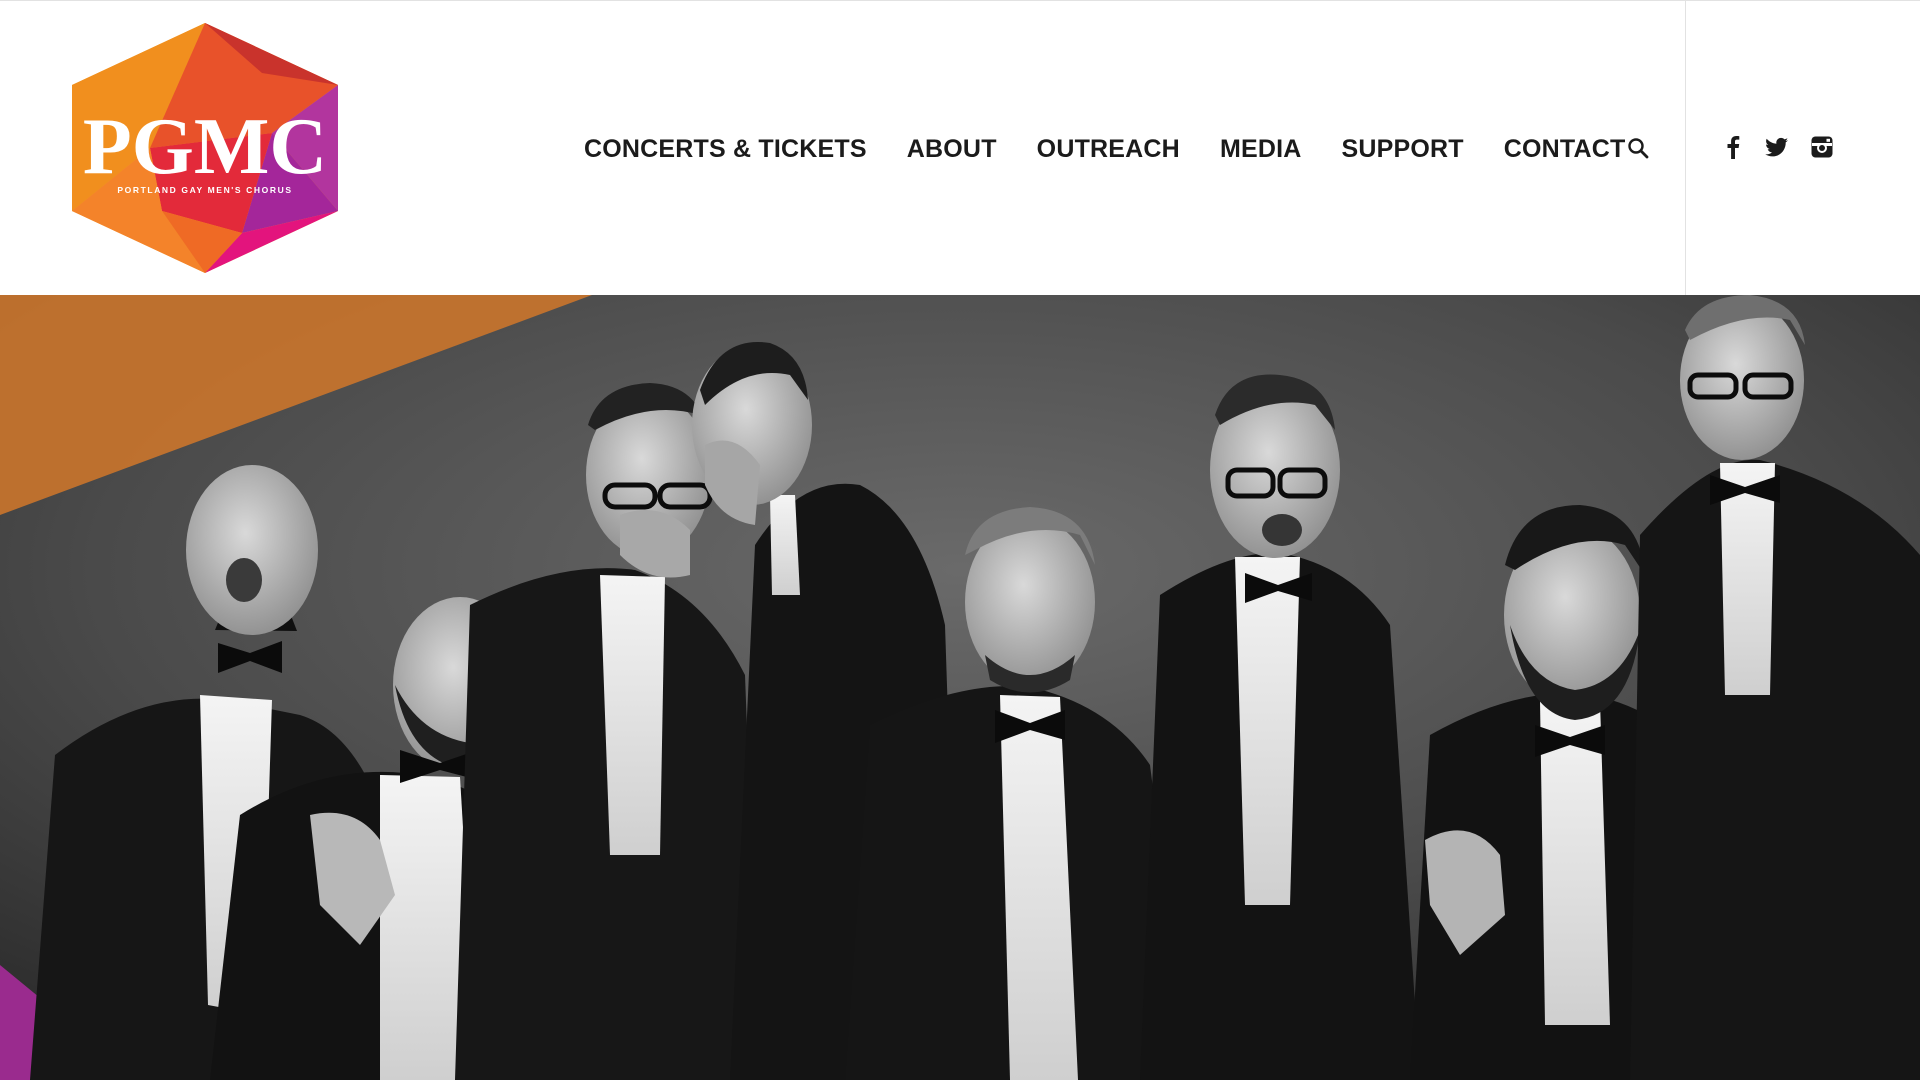 The height and width of the screenshot is (1080, 1920). I want to click on nav-item-outreach: OUTREACH, so click(1108, 149).